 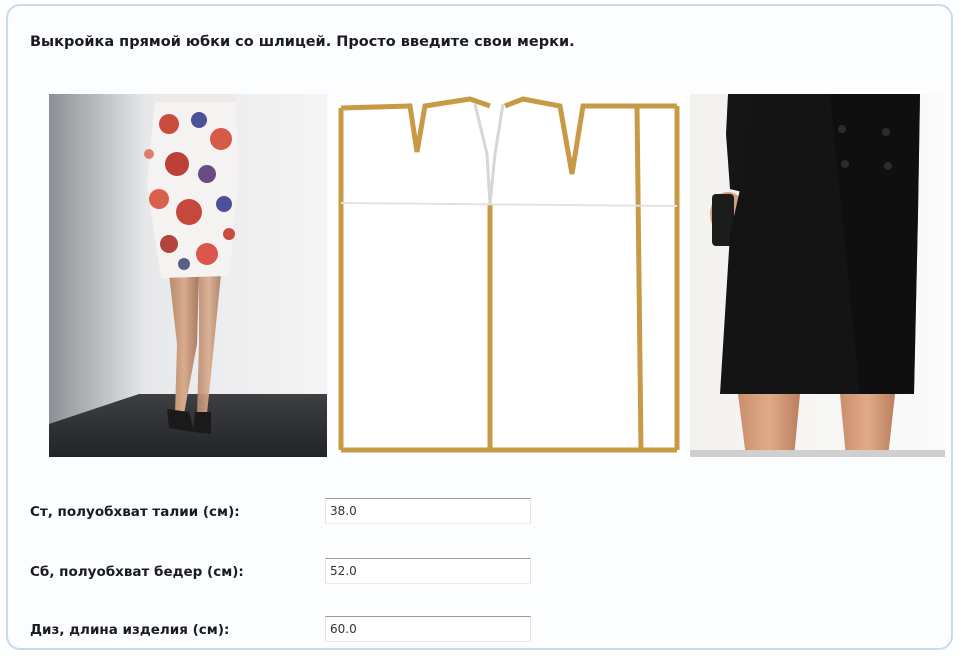 I want to click on waist-input, so click(x=428, y=511).